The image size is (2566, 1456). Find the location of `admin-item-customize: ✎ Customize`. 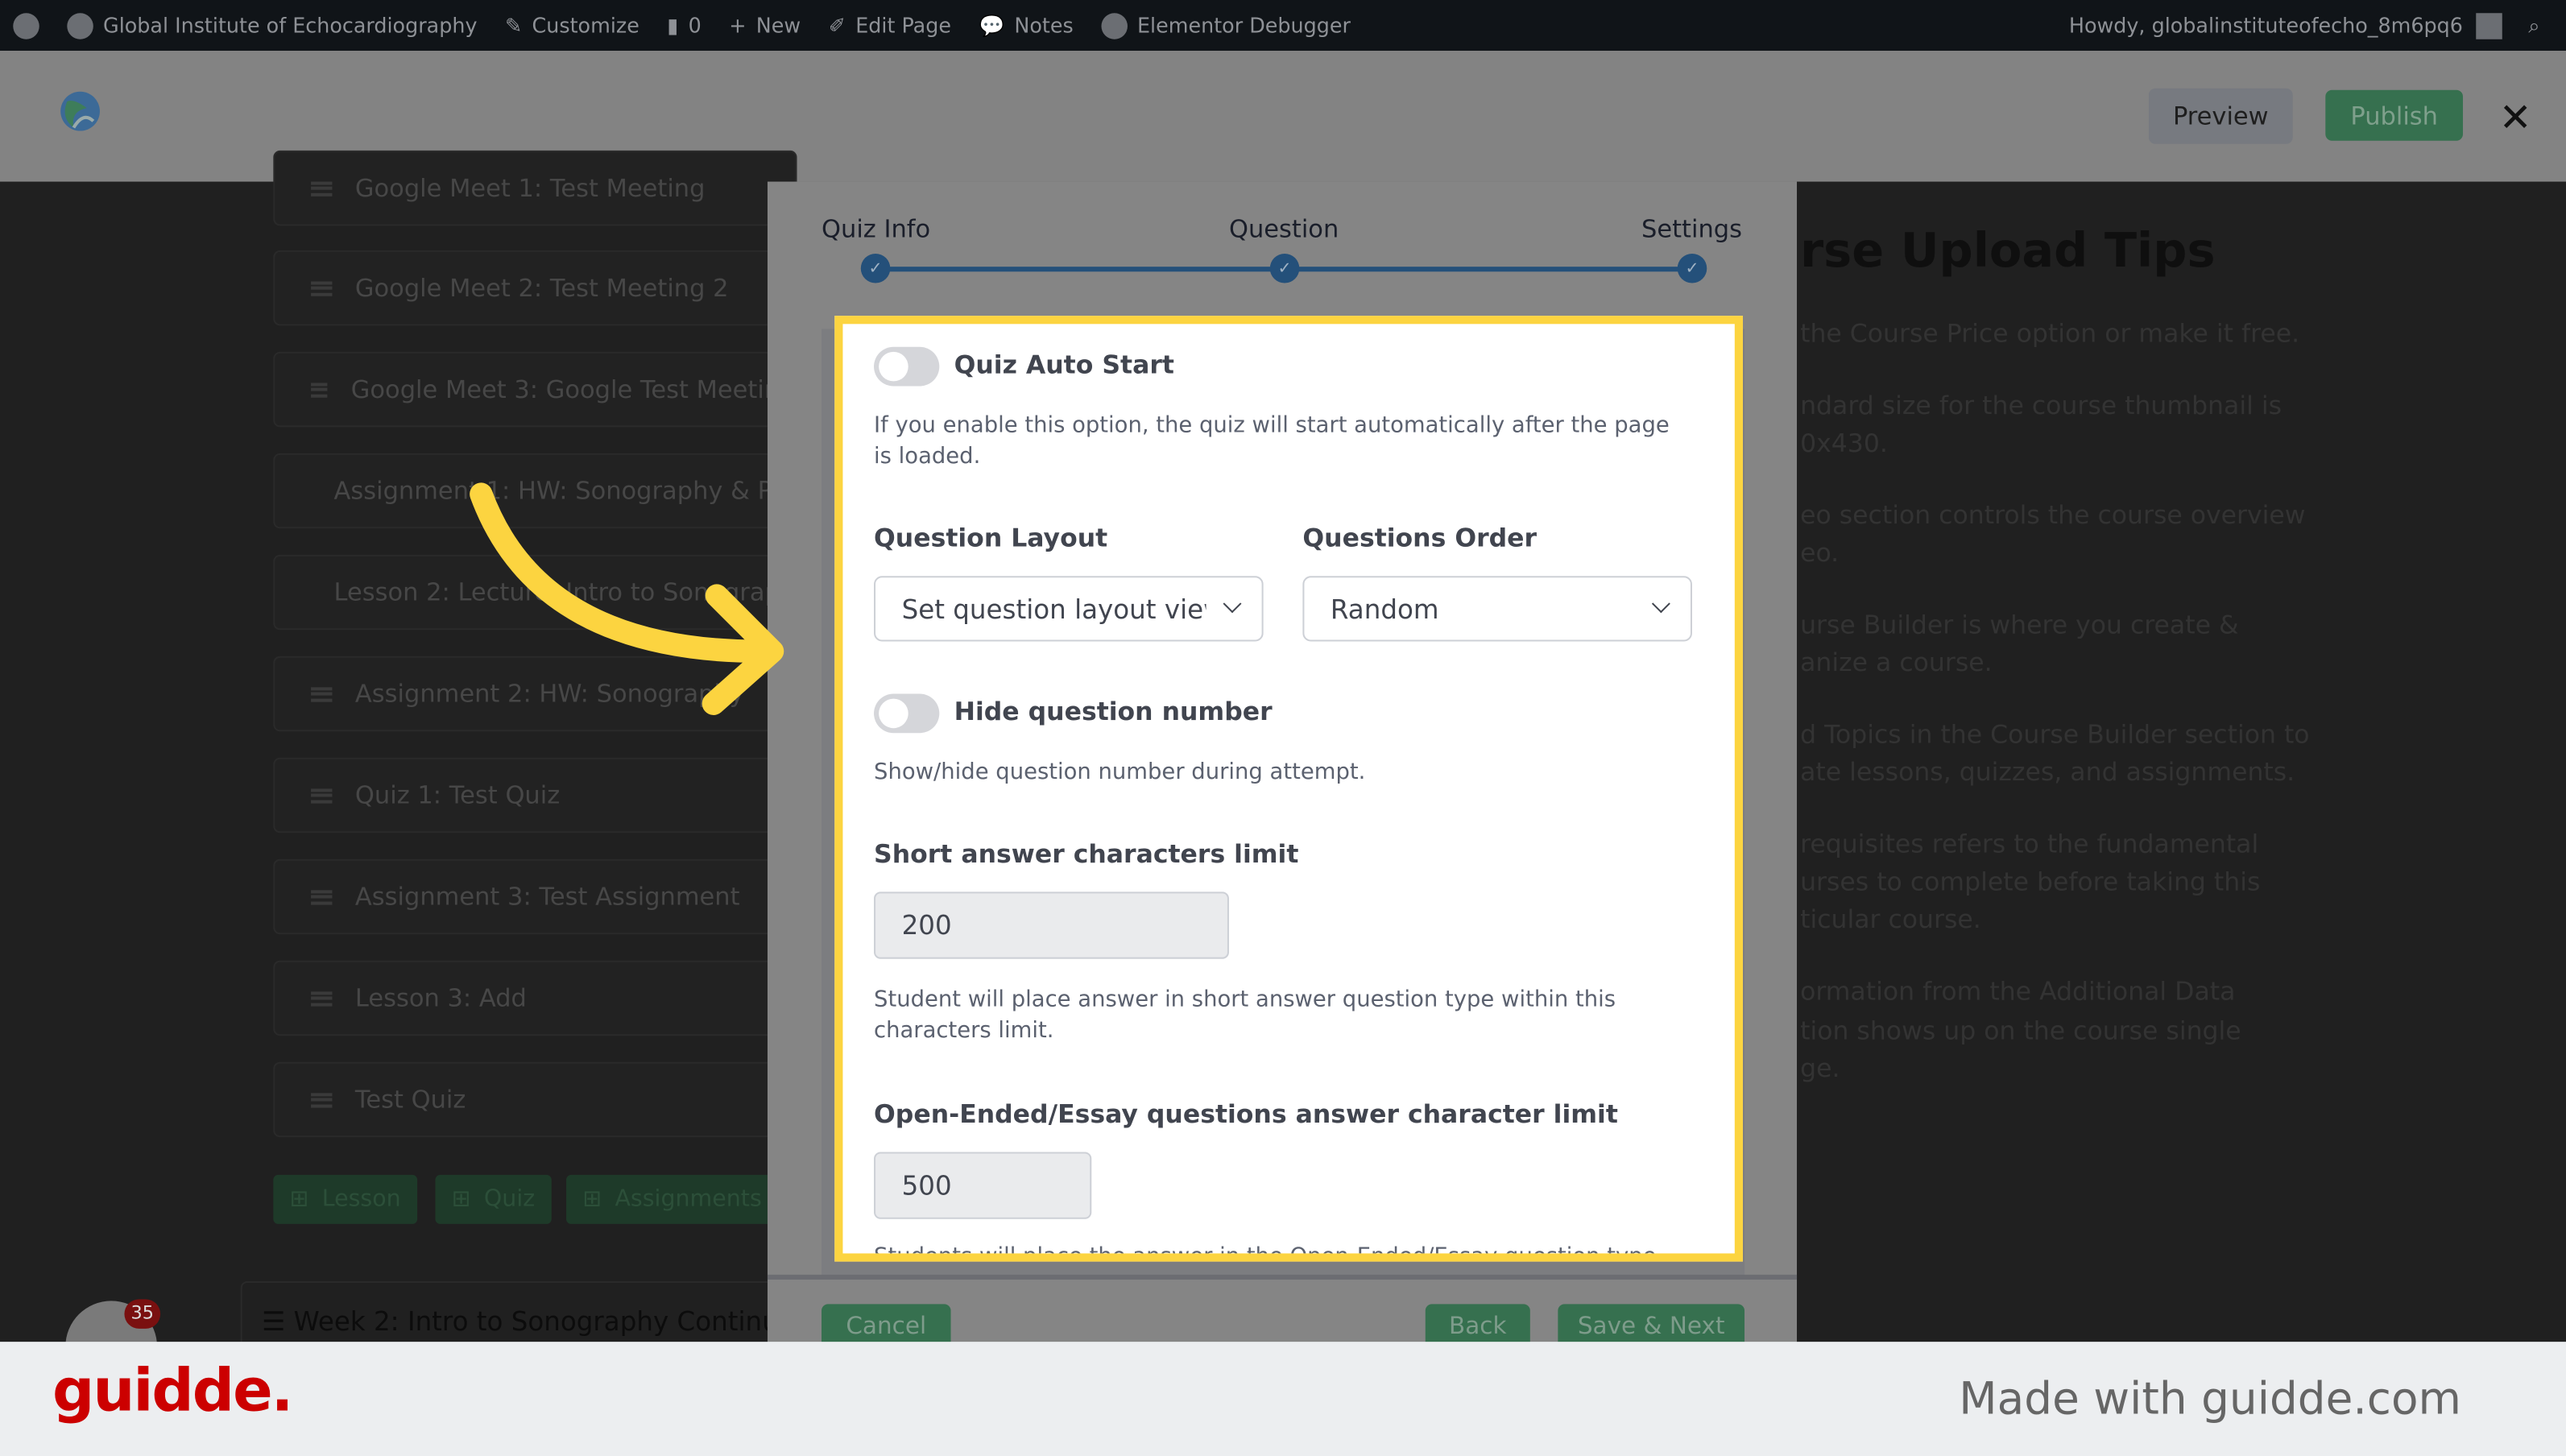

admin-item-customize: ✎ Customize is located at coordinates (572, 25).